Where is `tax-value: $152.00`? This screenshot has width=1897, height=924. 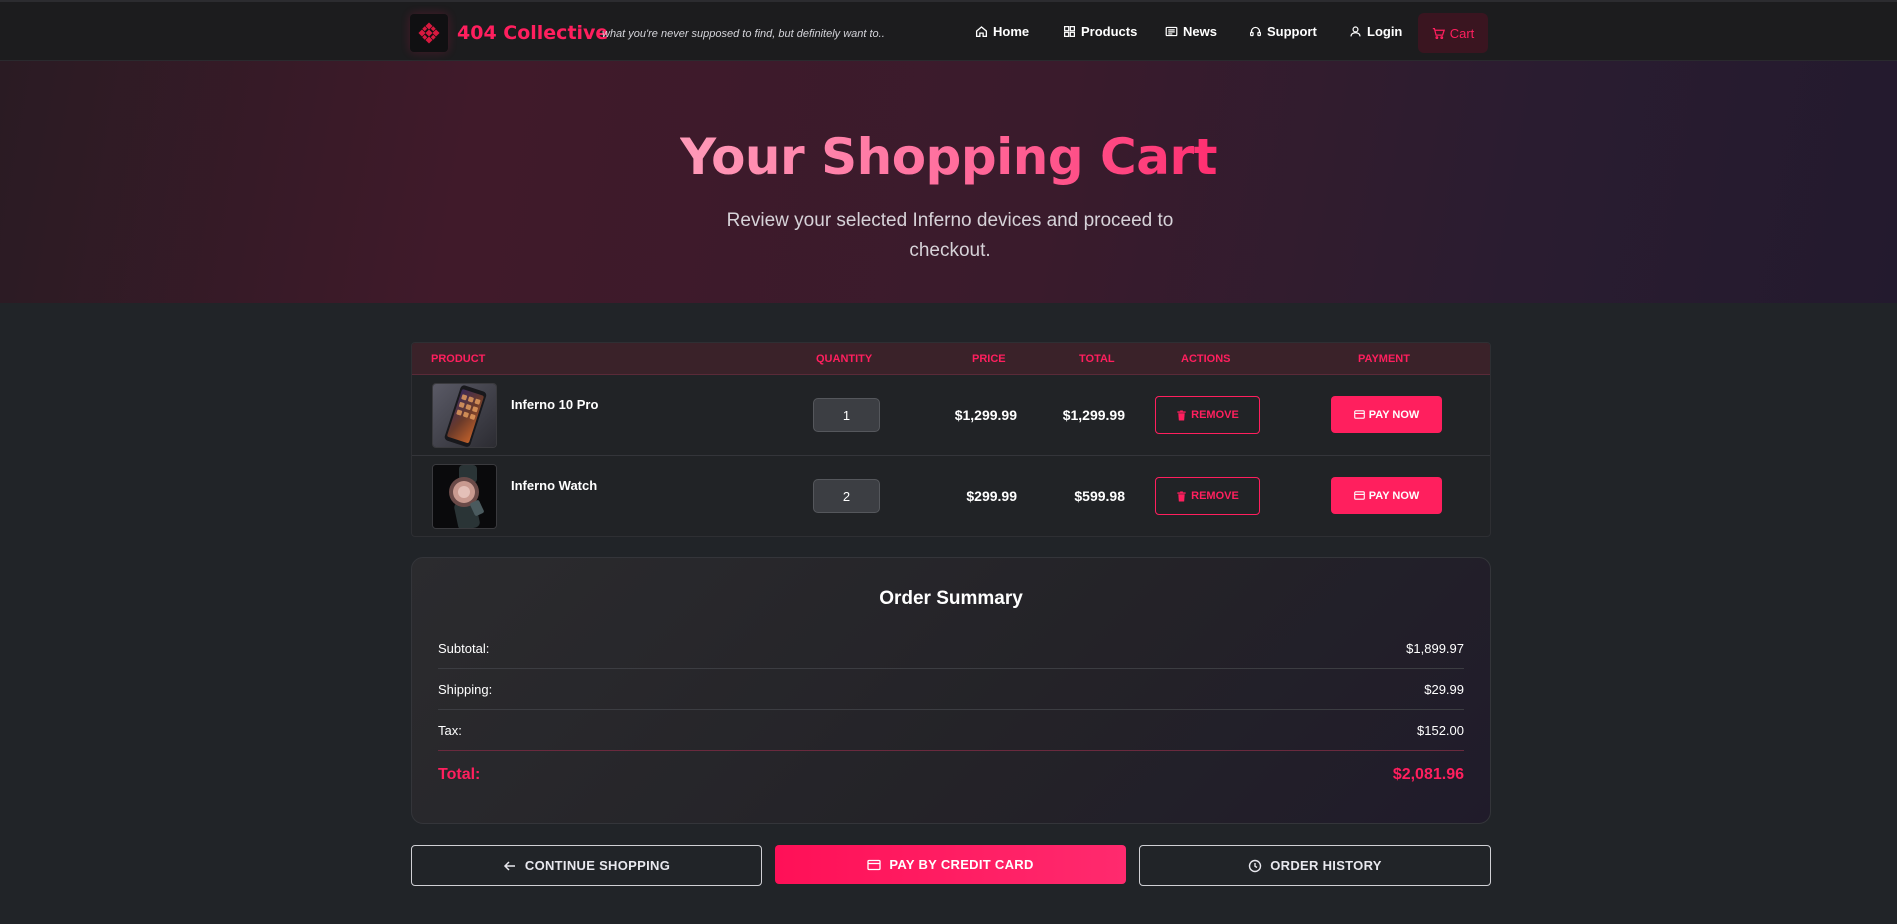 tax-value: $152.00 is located at coordinates (1440, 730).